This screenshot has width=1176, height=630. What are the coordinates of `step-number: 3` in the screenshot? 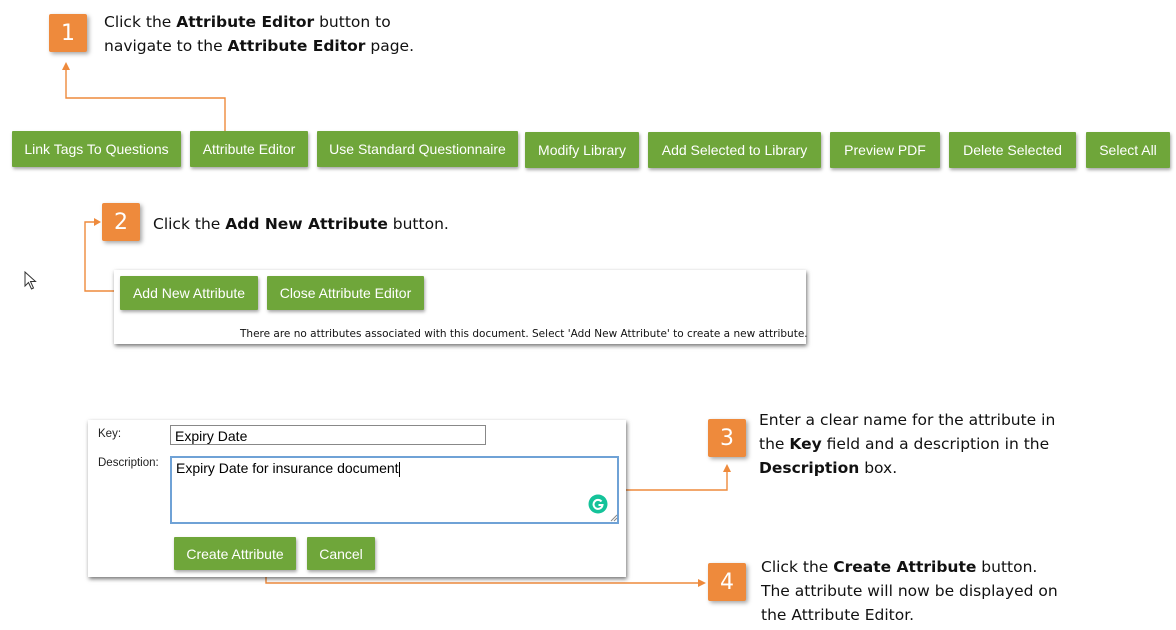 It's located at (727, 438).